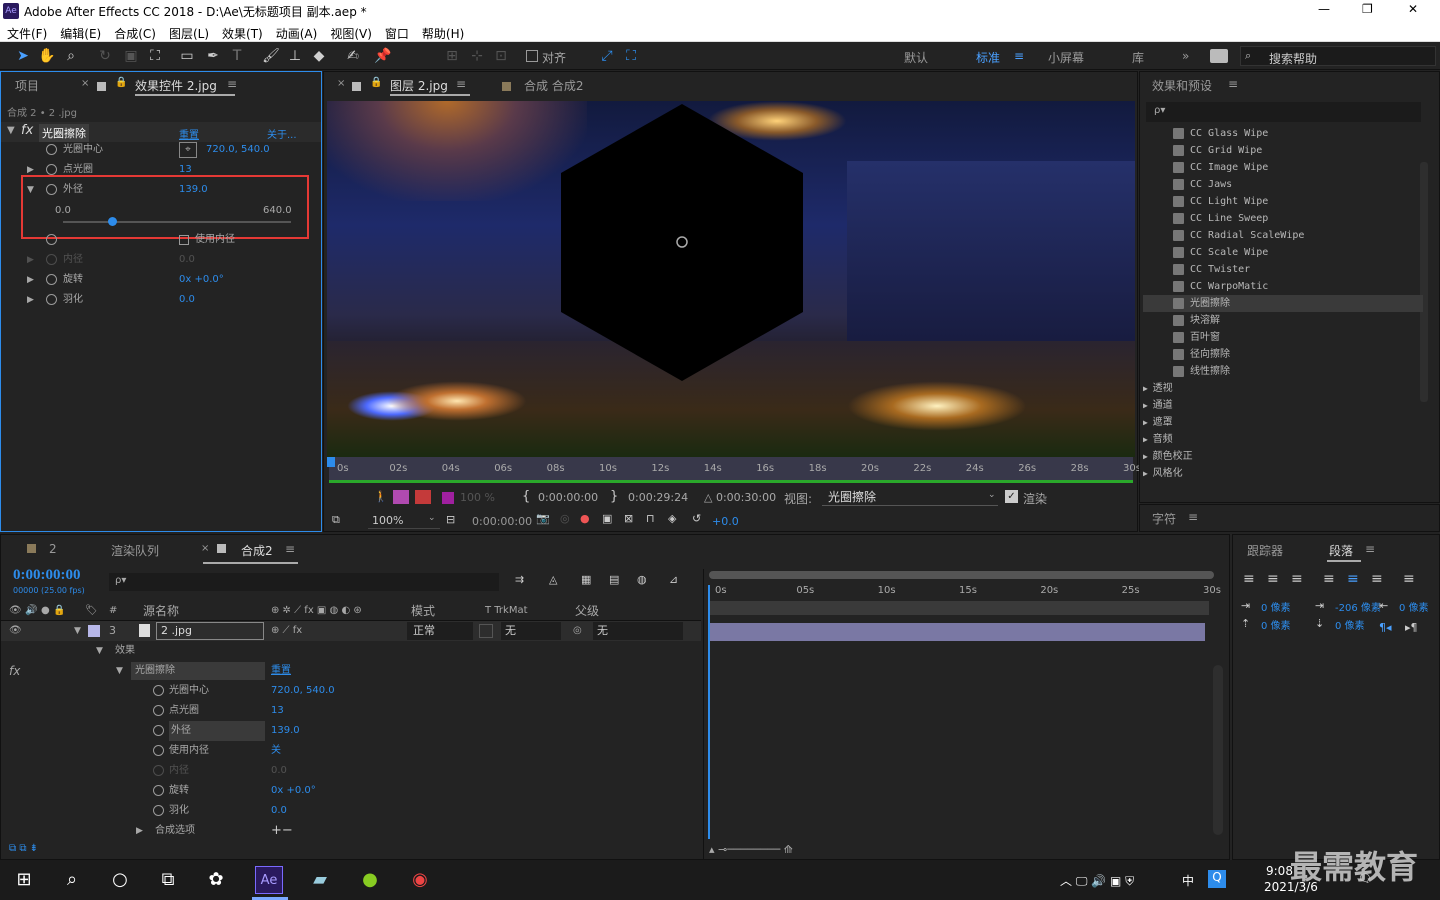  I want to click on cortana-icon: ○, so click(120, 880).